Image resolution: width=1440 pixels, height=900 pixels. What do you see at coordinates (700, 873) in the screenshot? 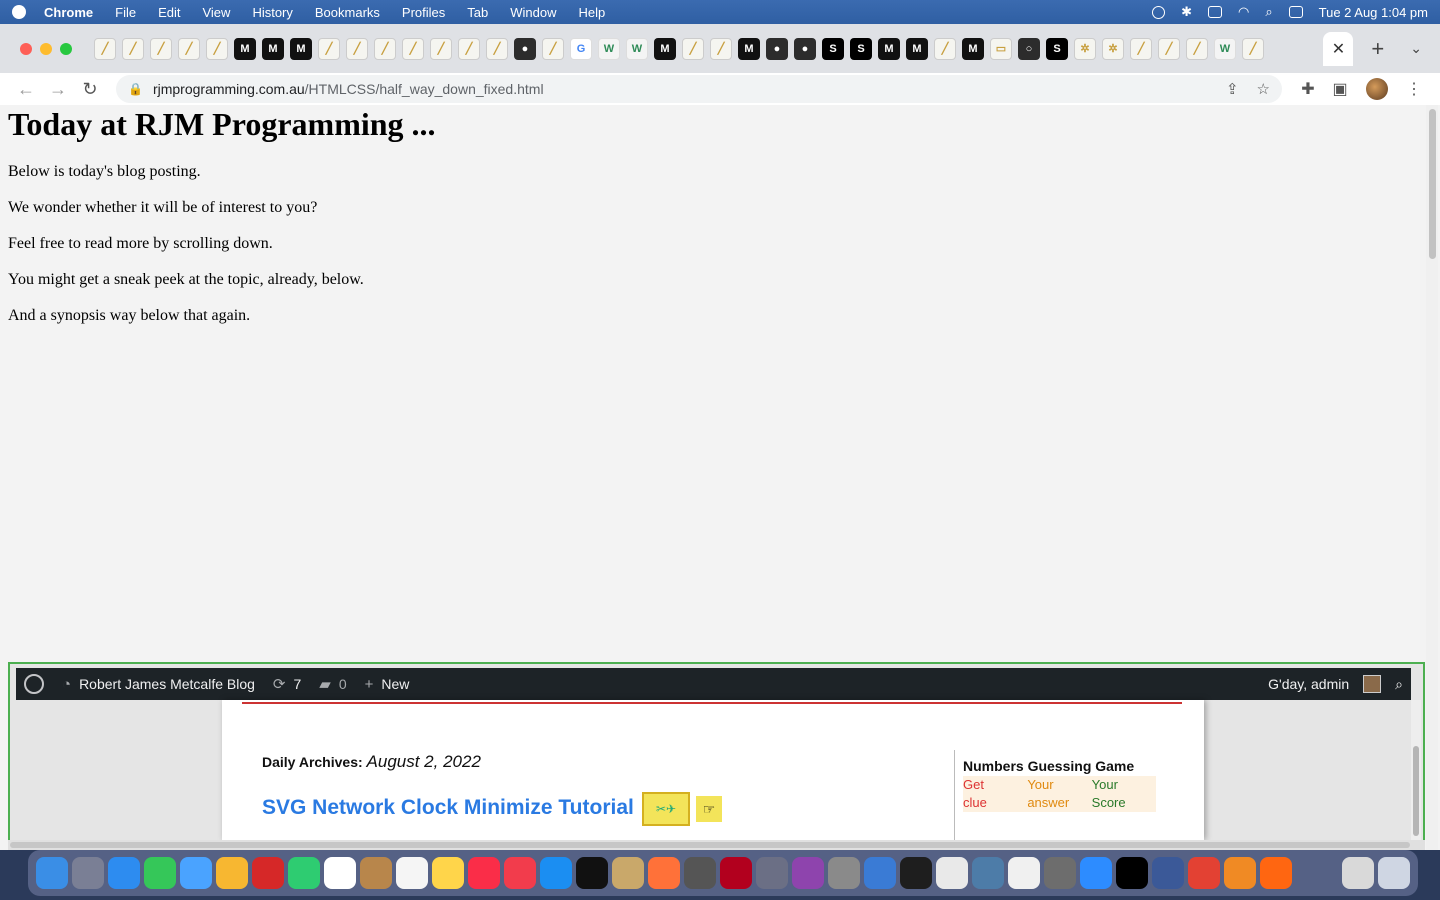
I see `calculator-icon` at bounding box center [700, 873].